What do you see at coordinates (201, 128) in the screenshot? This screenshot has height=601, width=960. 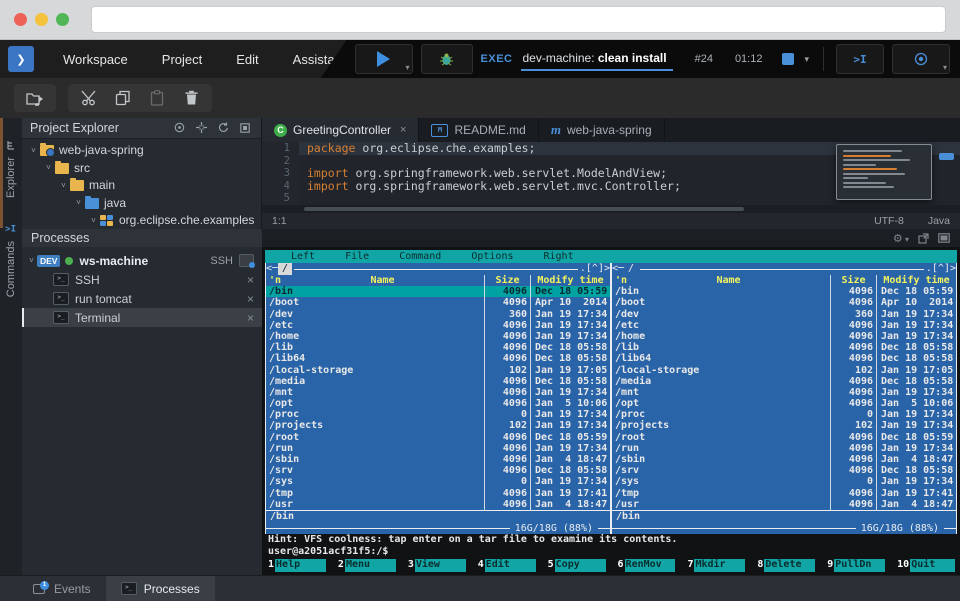 I see `collapse-all-button` at bounding box center [201, 128].